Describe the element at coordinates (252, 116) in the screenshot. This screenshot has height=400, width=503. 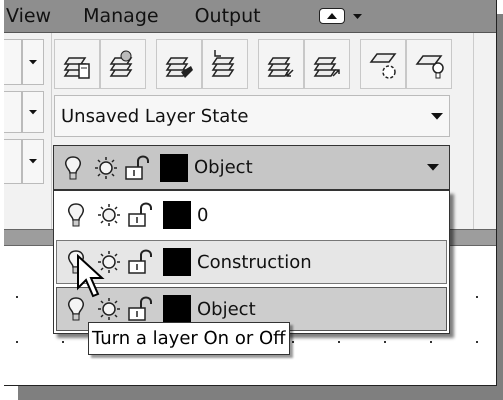
I see `layer-state-dropdown: Unsaved Layer State` at that location.